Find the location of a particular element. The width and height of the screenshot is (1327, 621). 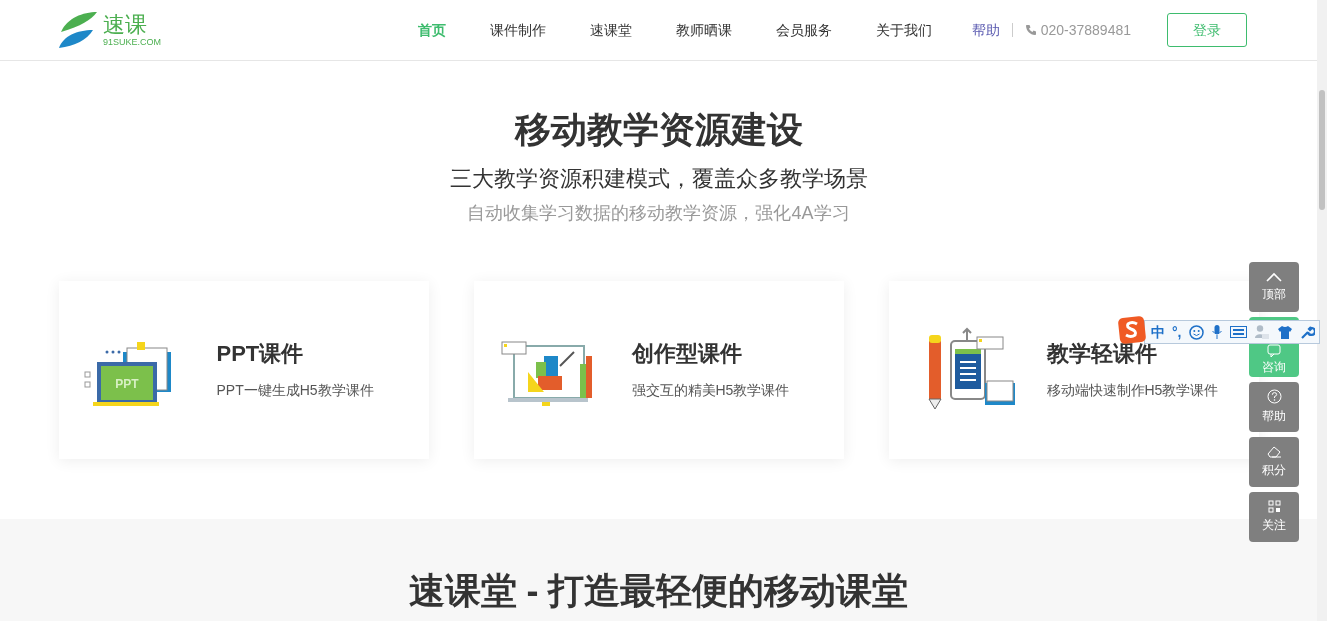

logo-name: 速课 is located at coordinates (125, 25).